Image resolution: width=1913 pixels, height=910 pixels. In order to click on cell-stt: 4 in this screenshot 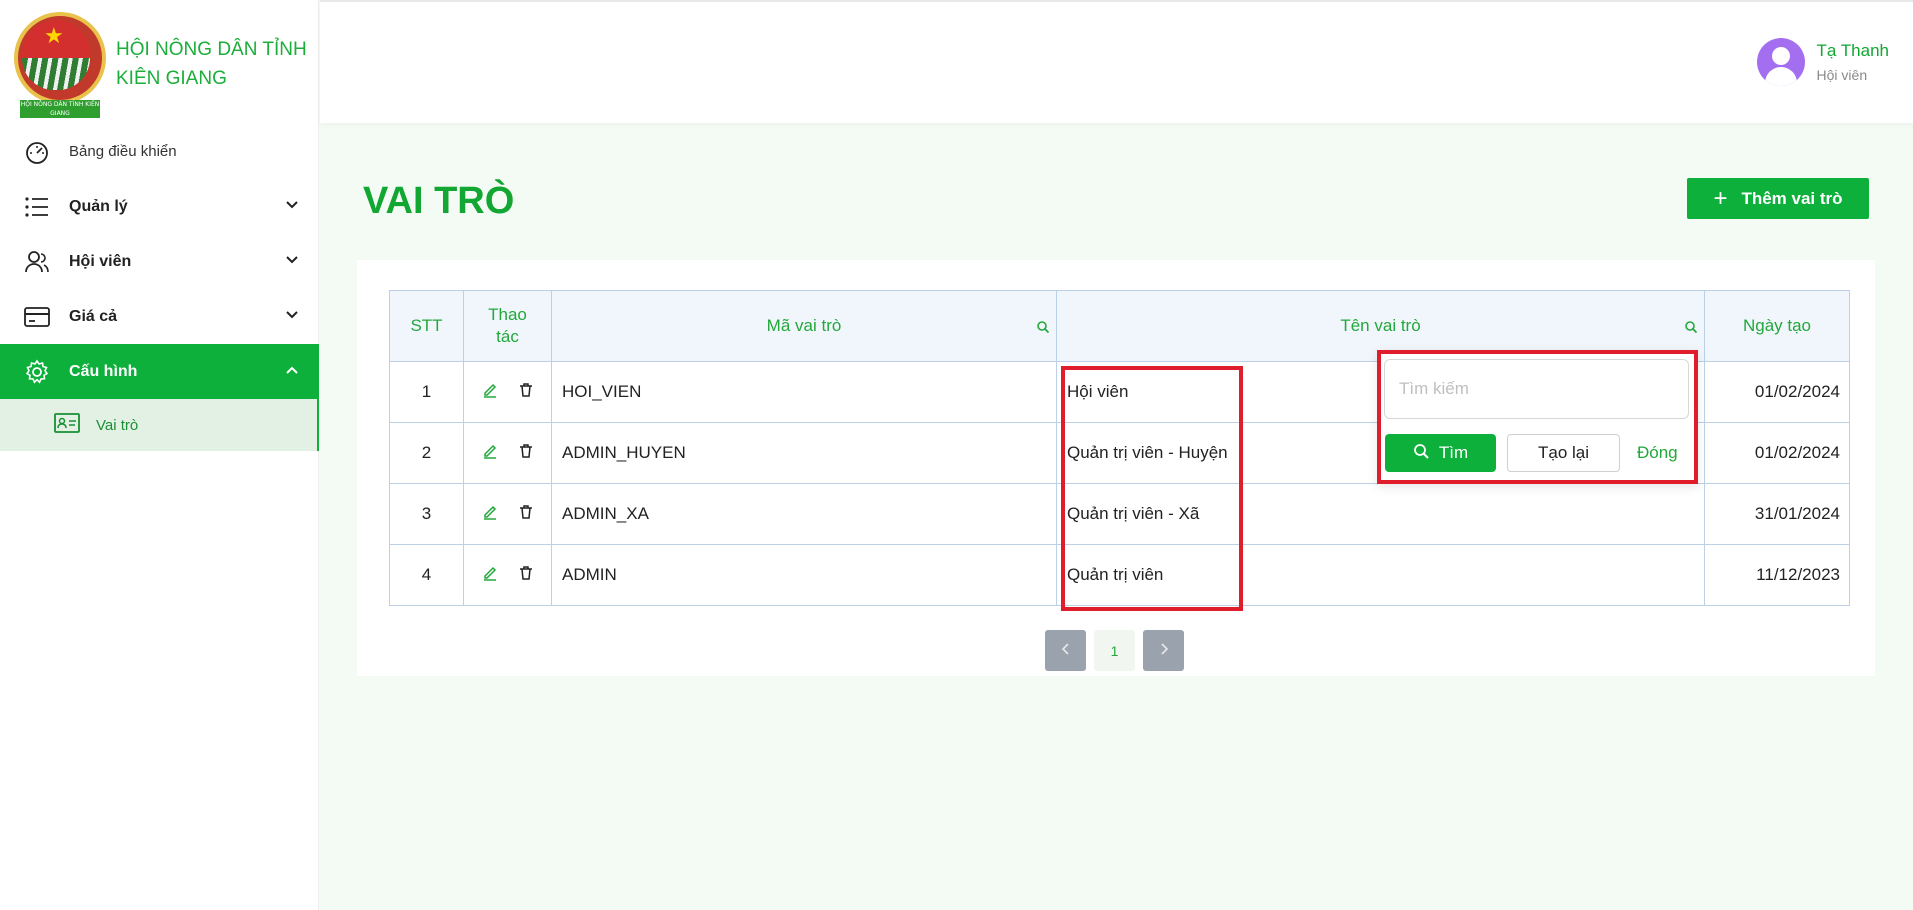, I will do `click(426, 575)`.